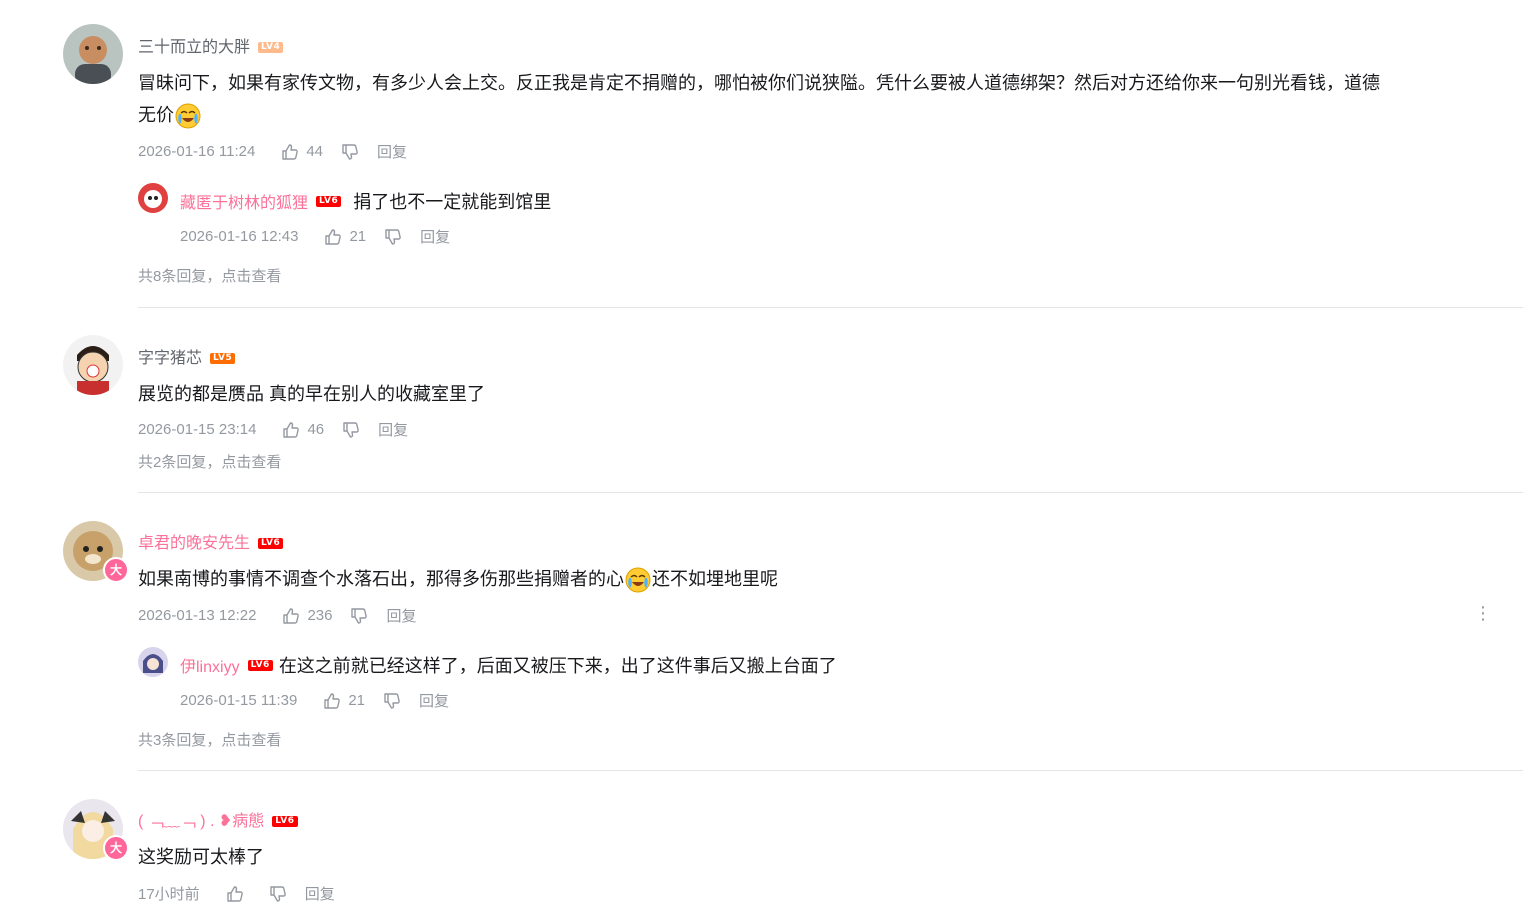  I want to click on username: ( ﹁﹏﹁ ) . ❥病態 LV6, so click(218, 819).